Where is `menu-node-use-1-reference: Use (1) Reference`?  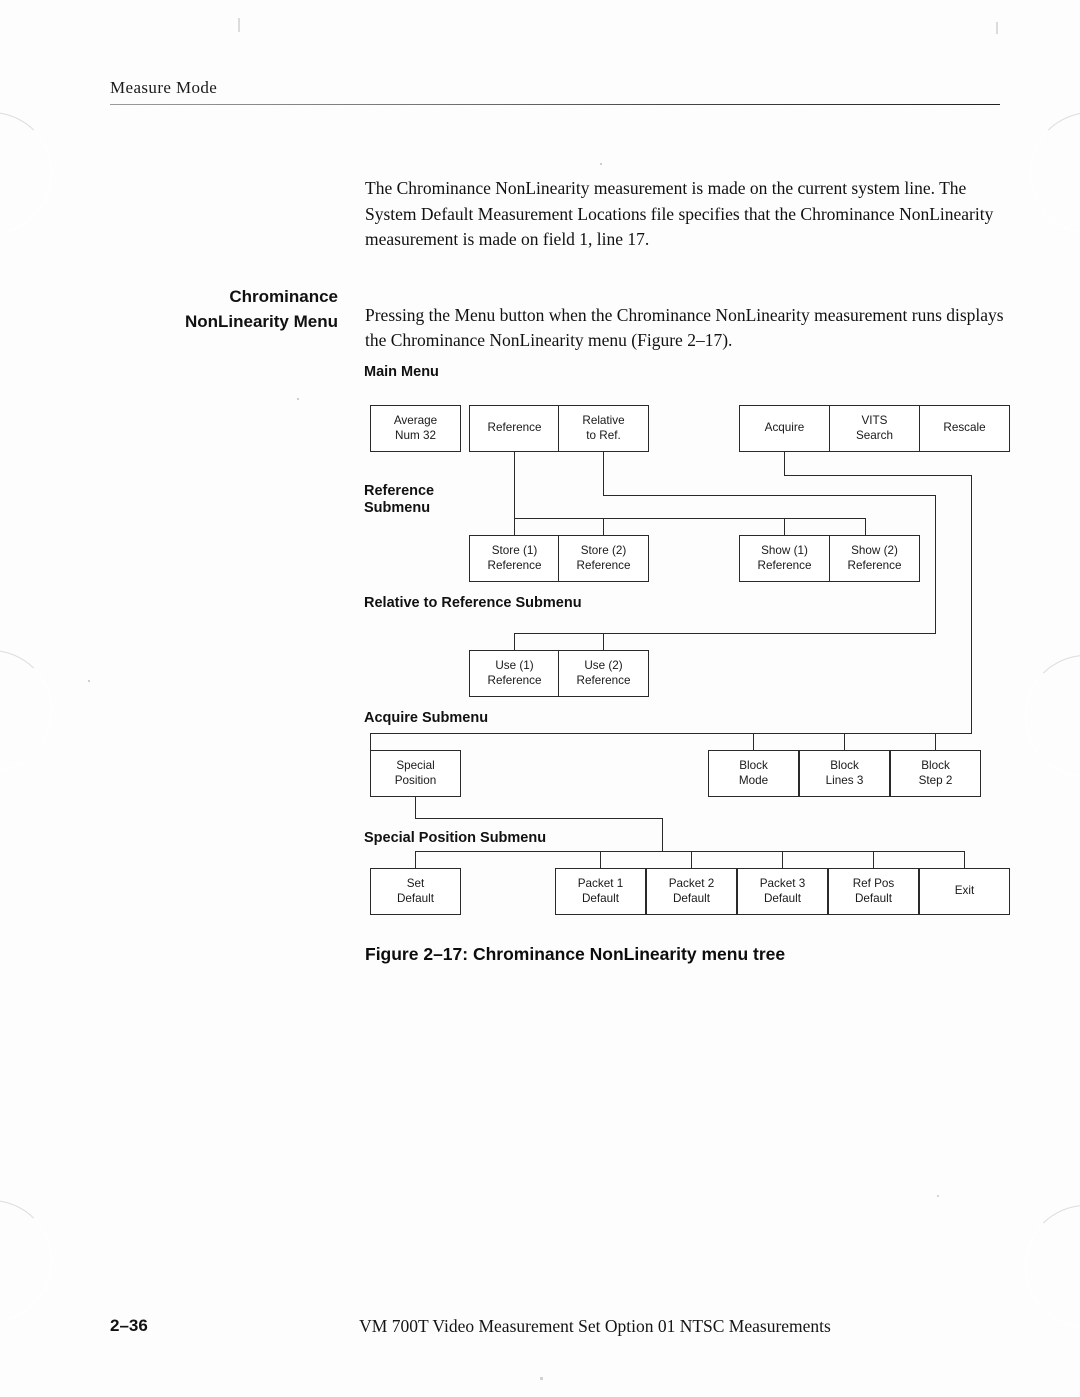 menu-node-use-1-reference: Use (1) Reference is located at coordinates (514, 673).